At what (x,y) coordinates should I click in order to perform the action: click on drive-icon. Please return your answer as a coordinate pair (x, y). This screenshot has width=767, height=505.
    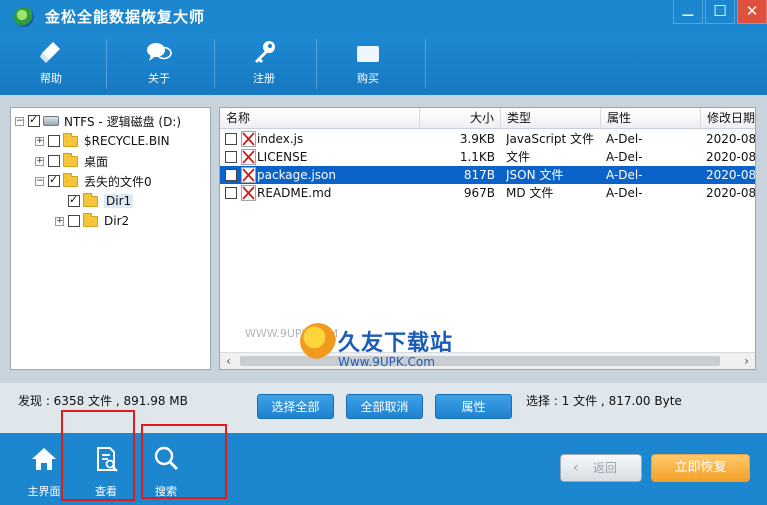
    Looking at the image, I should click on (51, 121).